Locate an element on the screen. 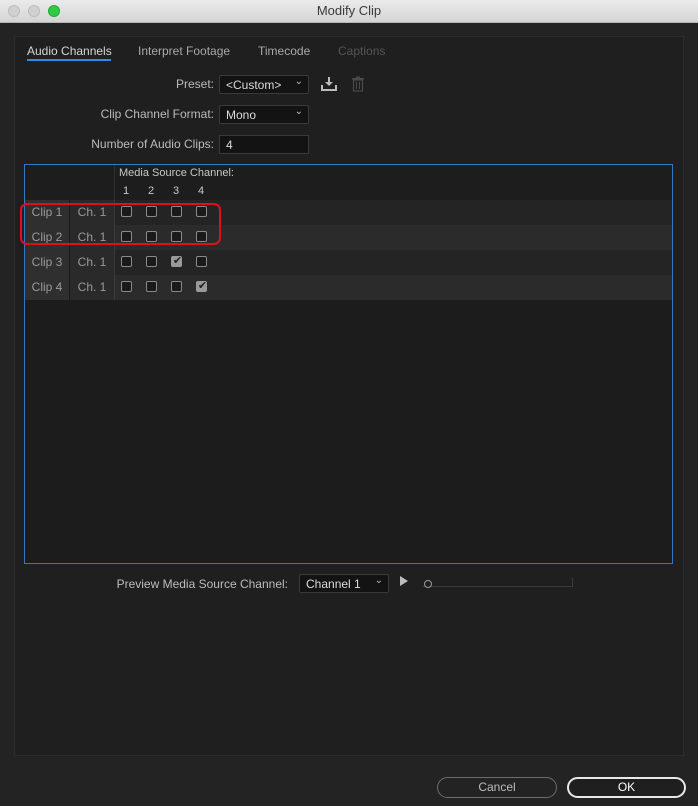 This screenshot has width=698, height=806. download-preset-icon is located at coordinates (329, 85).